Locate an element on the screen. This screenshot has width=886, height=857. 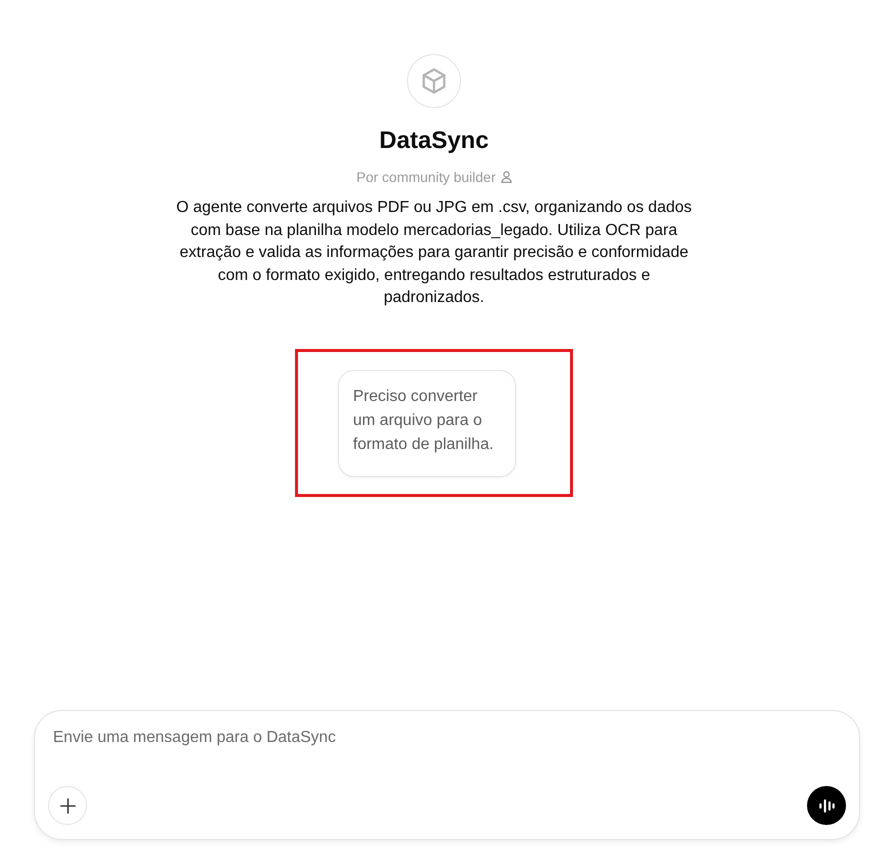
attach-button is located at coordinates (67, 805).